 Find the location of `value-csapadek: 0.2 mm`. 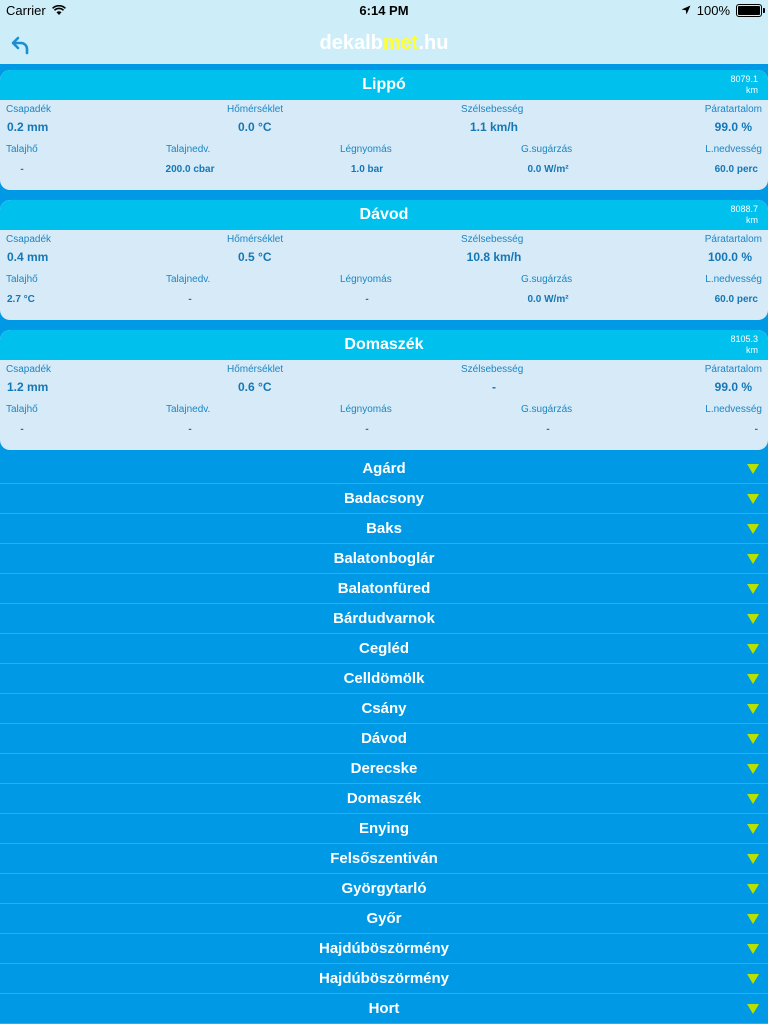

value-csapadek: 0.2 mm is located at coordinates (28, 127).